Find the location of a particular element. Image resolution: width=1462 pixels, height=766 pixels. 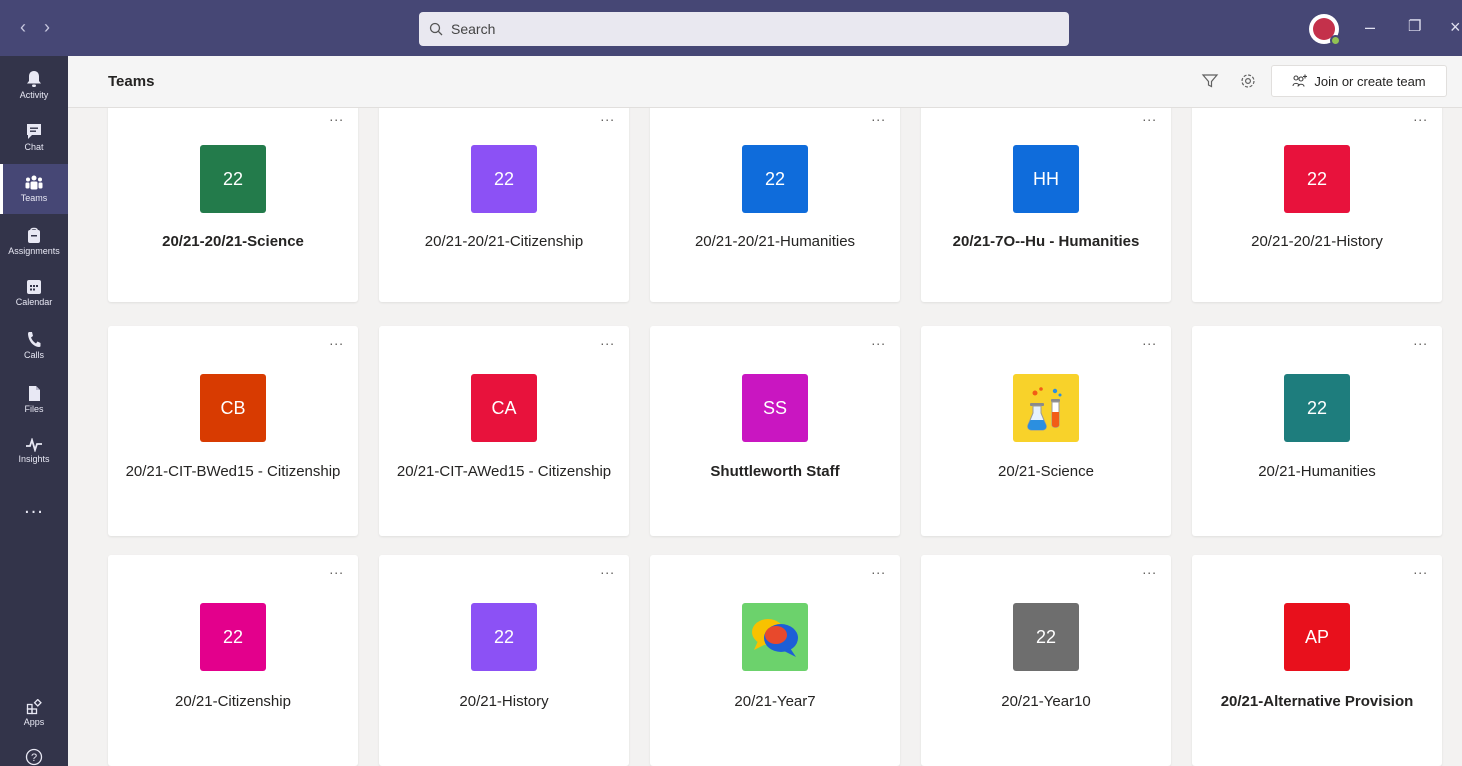

calendar-icon is located at coordinates (34, 287).